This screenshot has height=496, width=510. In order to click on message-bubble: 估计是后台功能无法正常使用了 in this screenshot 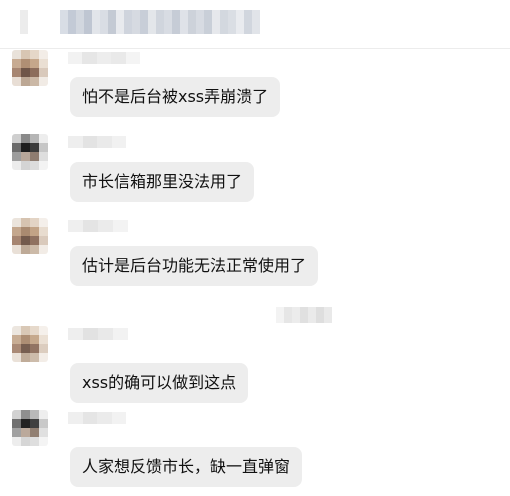, I will do `click(194, 266)`.